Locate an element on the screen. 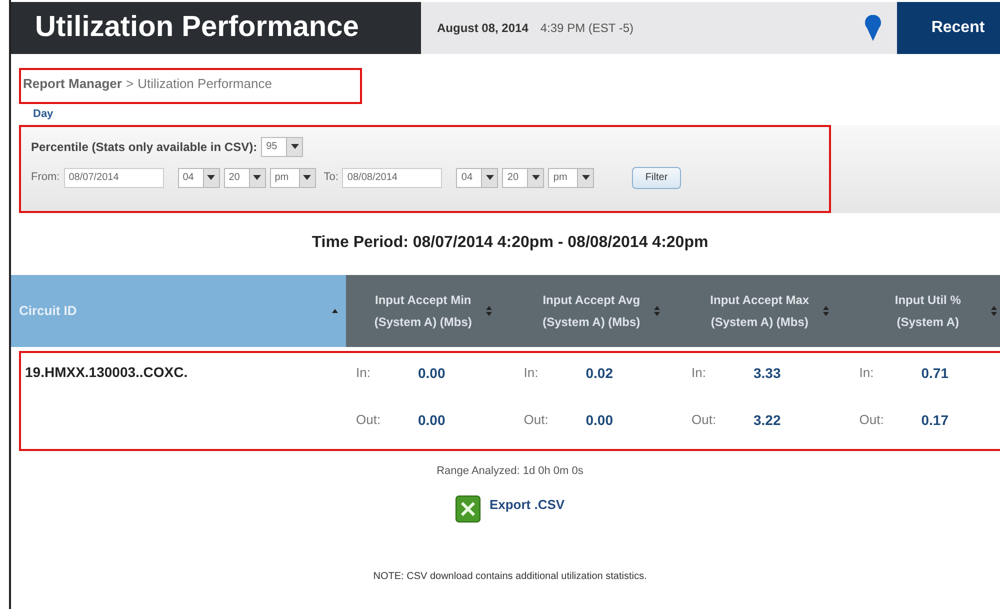  circuit-id: 19.HMXX.130003..COXC. is located at coordinates (106, 372).